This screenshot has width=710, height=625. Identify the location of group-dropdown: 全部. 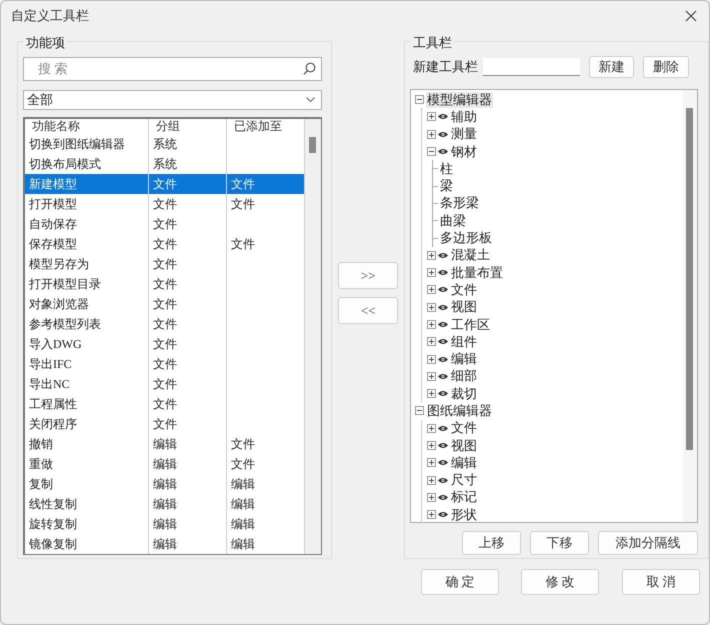
(172, 100).